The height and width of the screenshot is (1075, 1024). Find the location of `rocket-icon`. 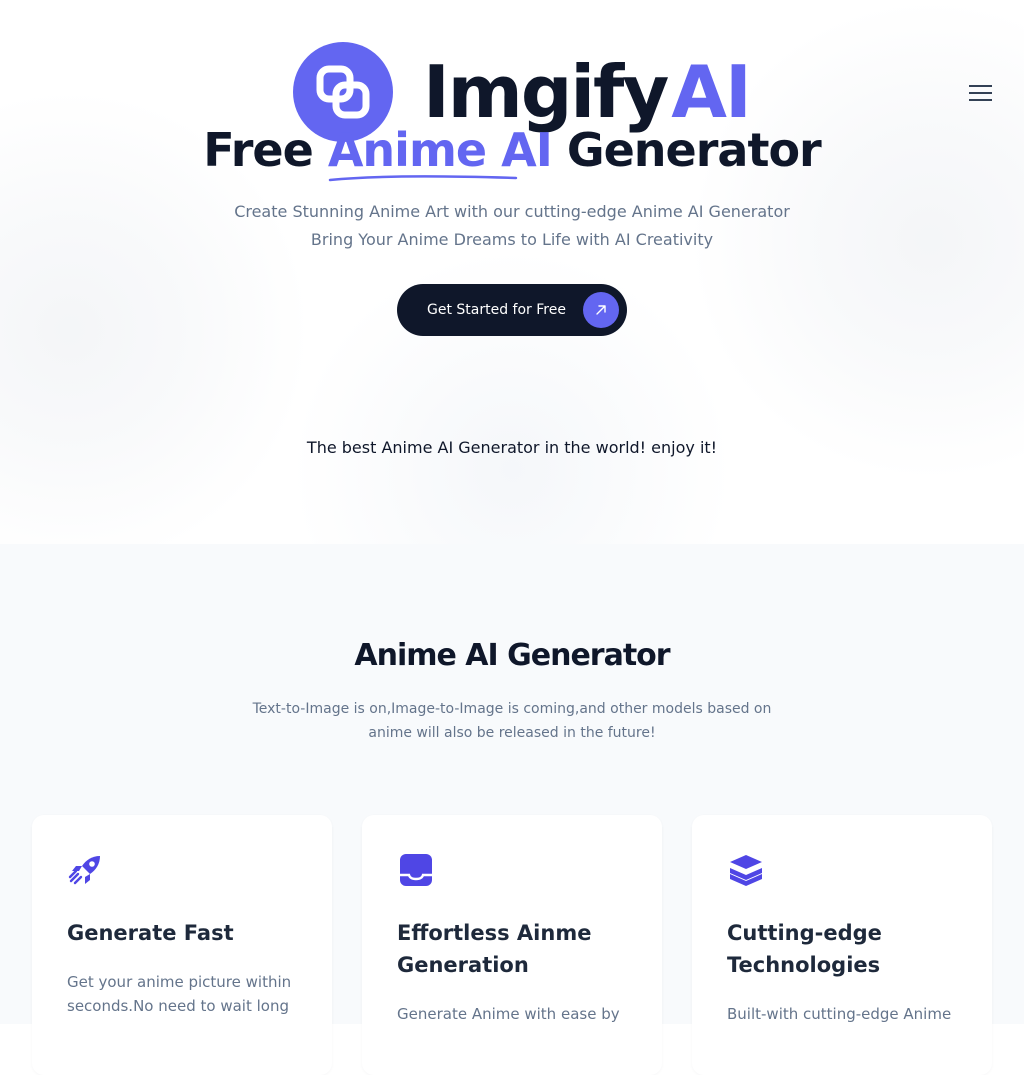

rocket-icon is located at coordinates (84, 870).